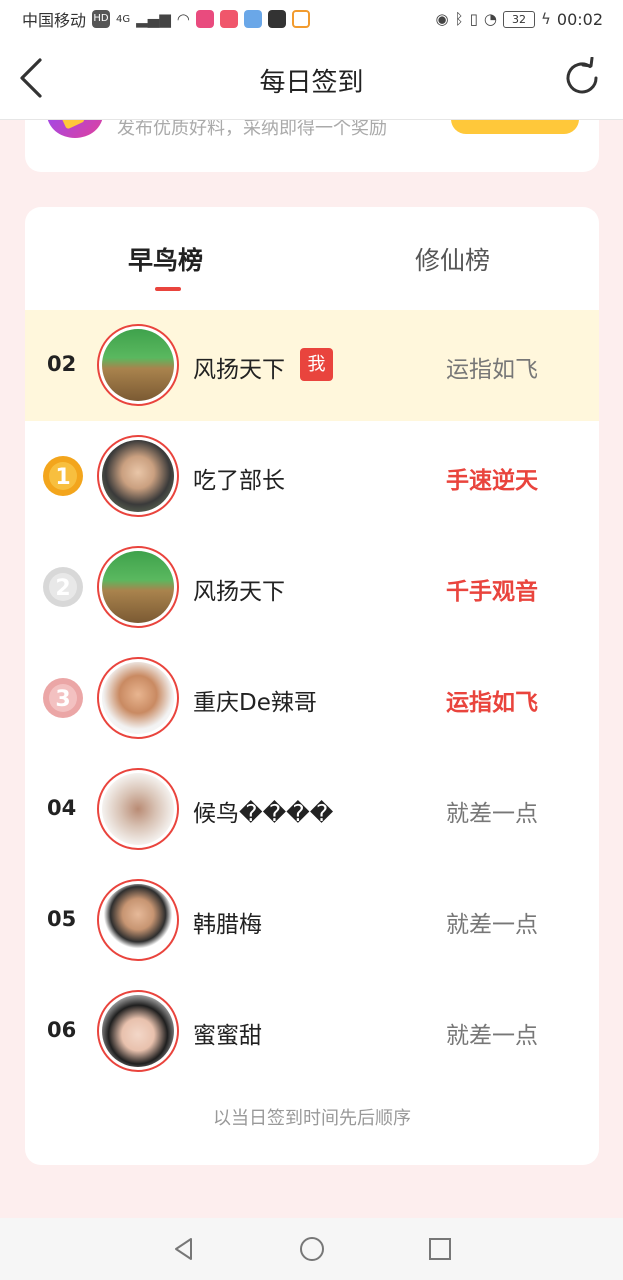  Describe the element at coordinates (263, 814) in the screenshot. I see `user-name: 候鸟����` at that location.